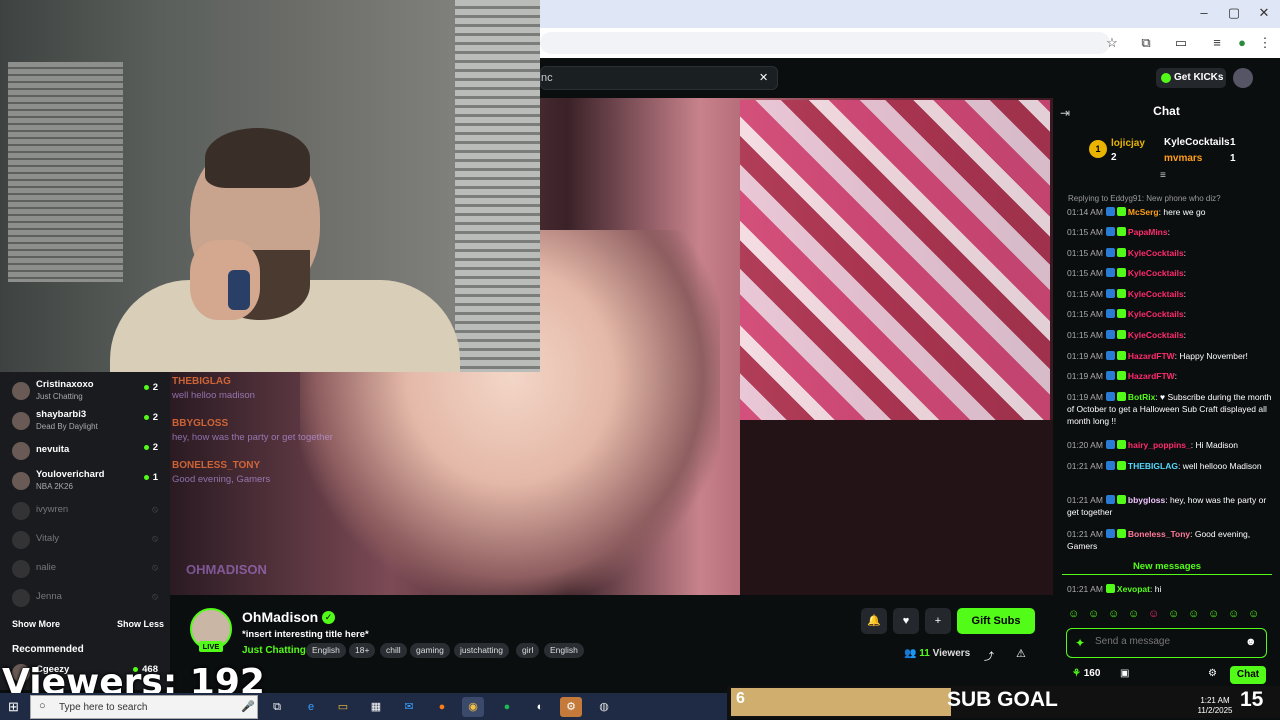 Image resolution: width=1280 pixels, height=720 pixels. Describe the element at coordinates (85, 420) in the screenshot. I see `sidebar-channel: shaybarbi3 Dead By Daylight 2` at that location.